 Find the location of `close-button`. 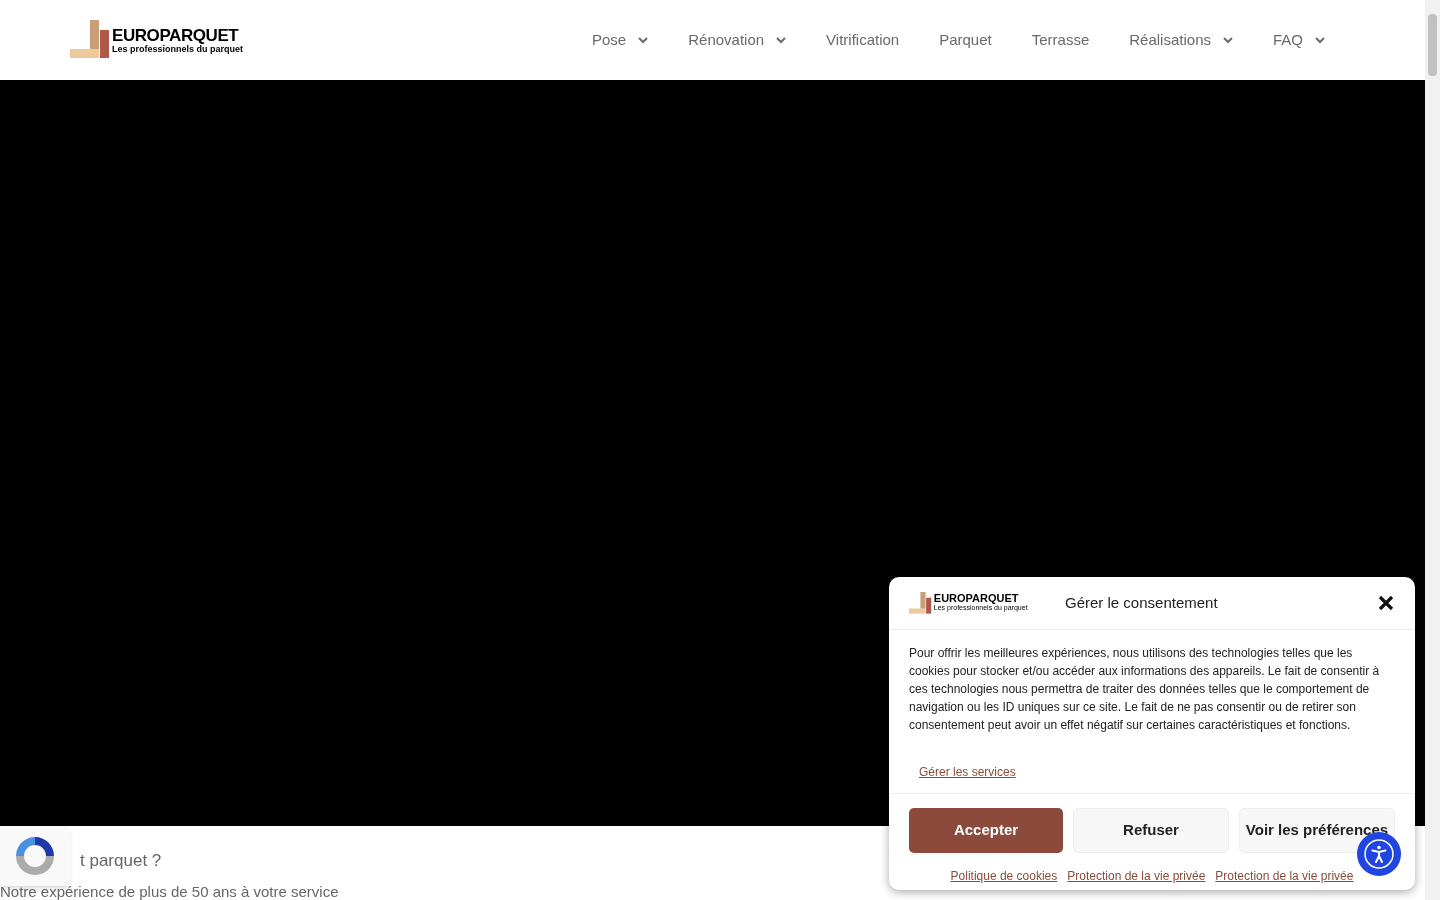

close-button is located at coordinates (1386, 603).